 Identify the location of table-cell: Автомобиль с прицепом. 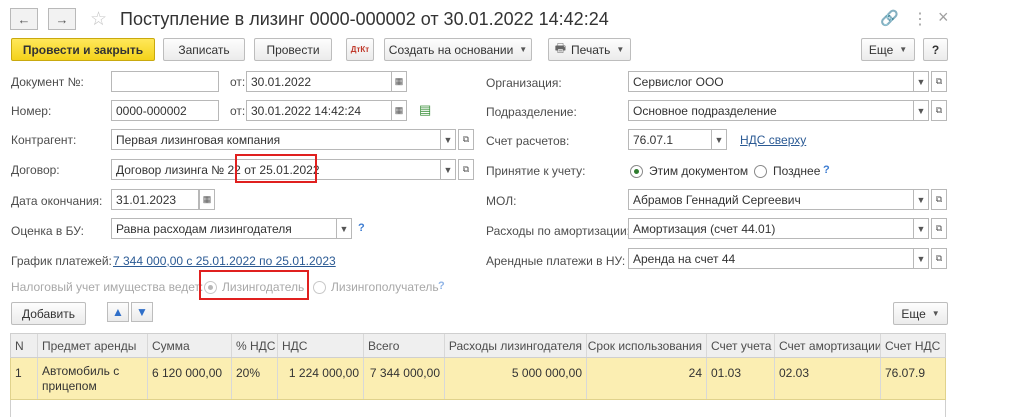
(93, 378).